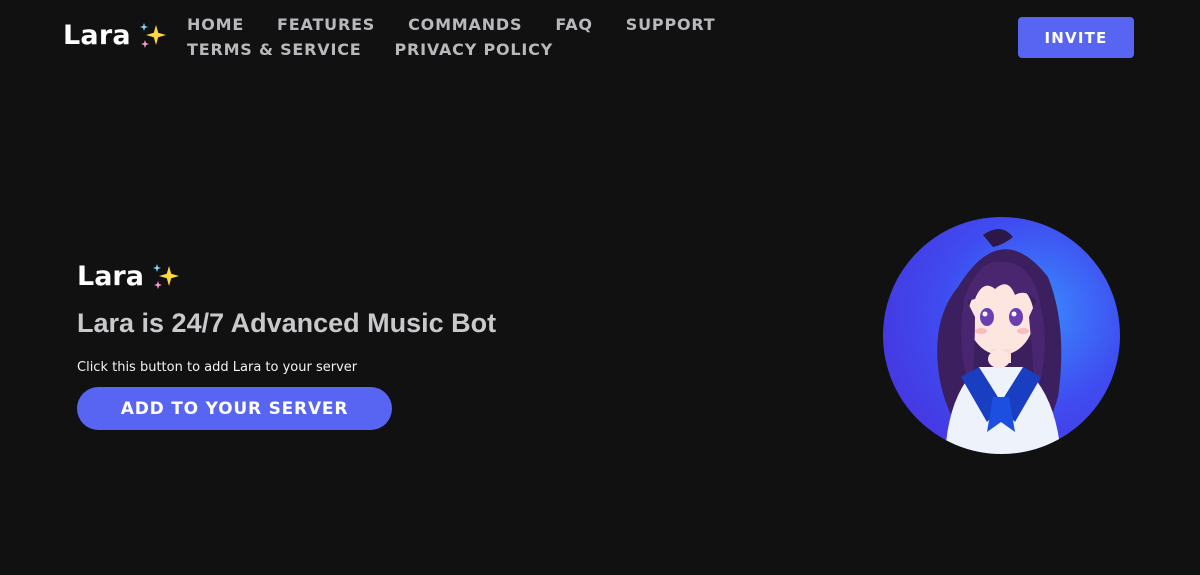 This screenshot has height=575, width=1200. Describe the element at coordinates (215, 24) in the screenshot. I see `nav-home: HOME` at that location.